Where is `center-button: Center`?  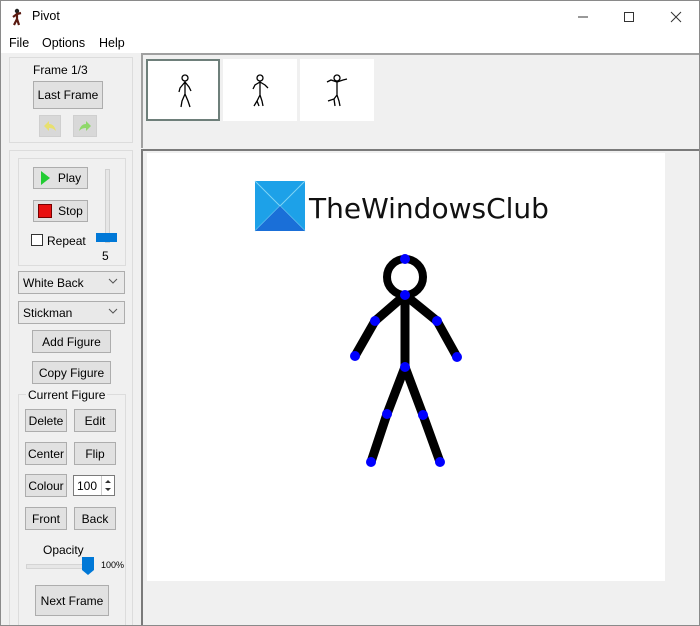
center-button: Center is located at coordinates (46, 453).